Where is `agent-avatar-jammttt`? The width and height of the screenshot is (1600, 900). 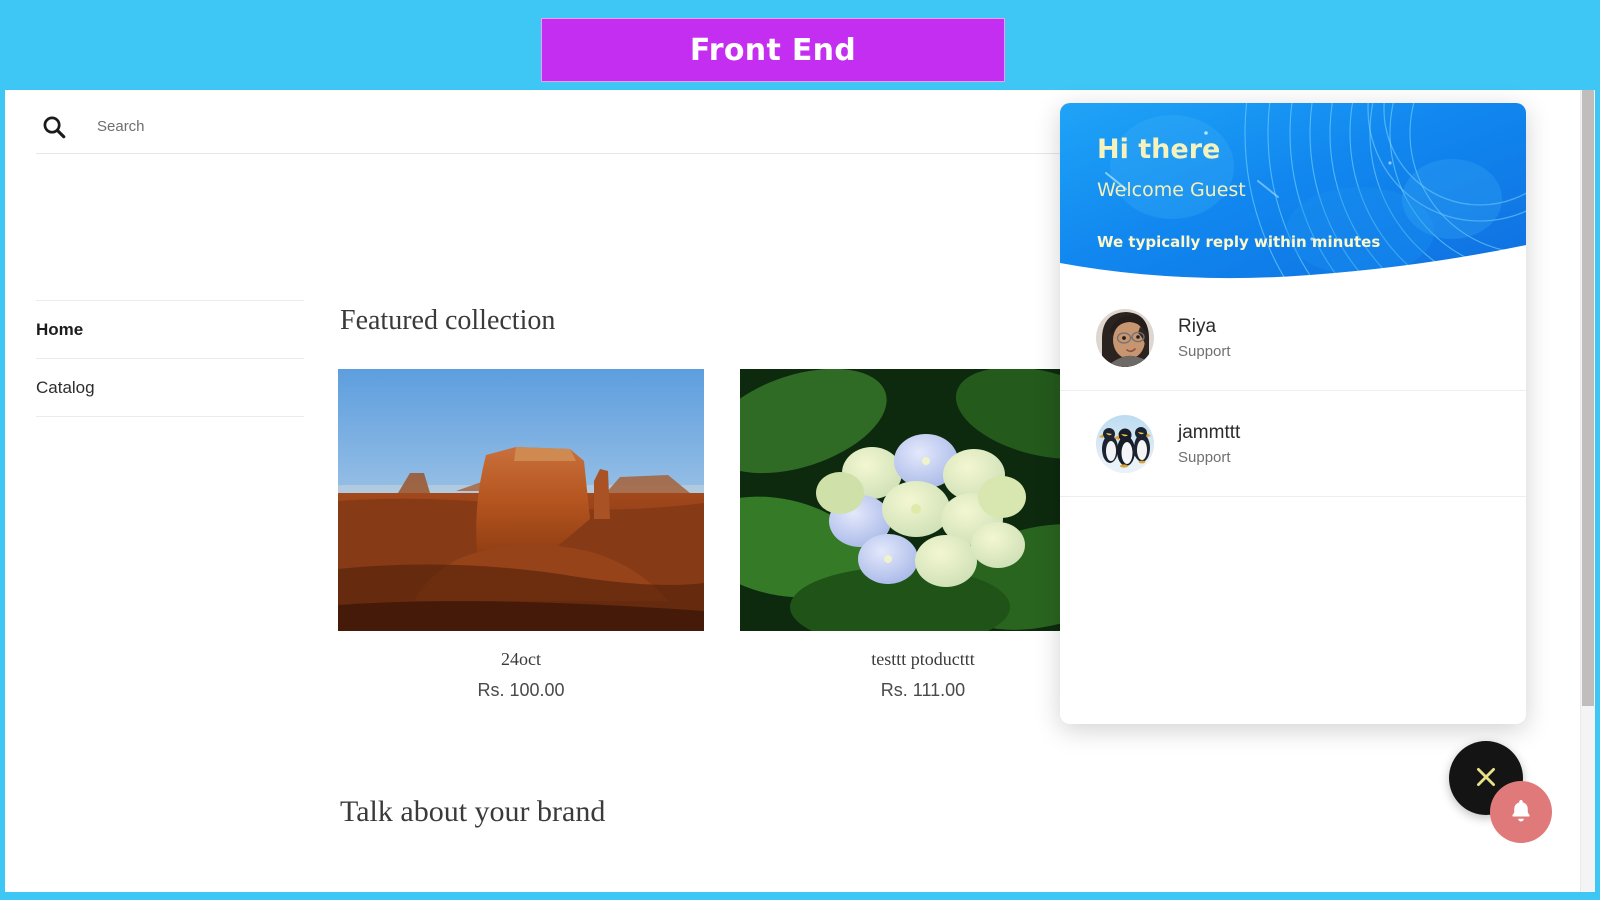
agent-avatar-jammttt is located at coordinates (1125, 443).